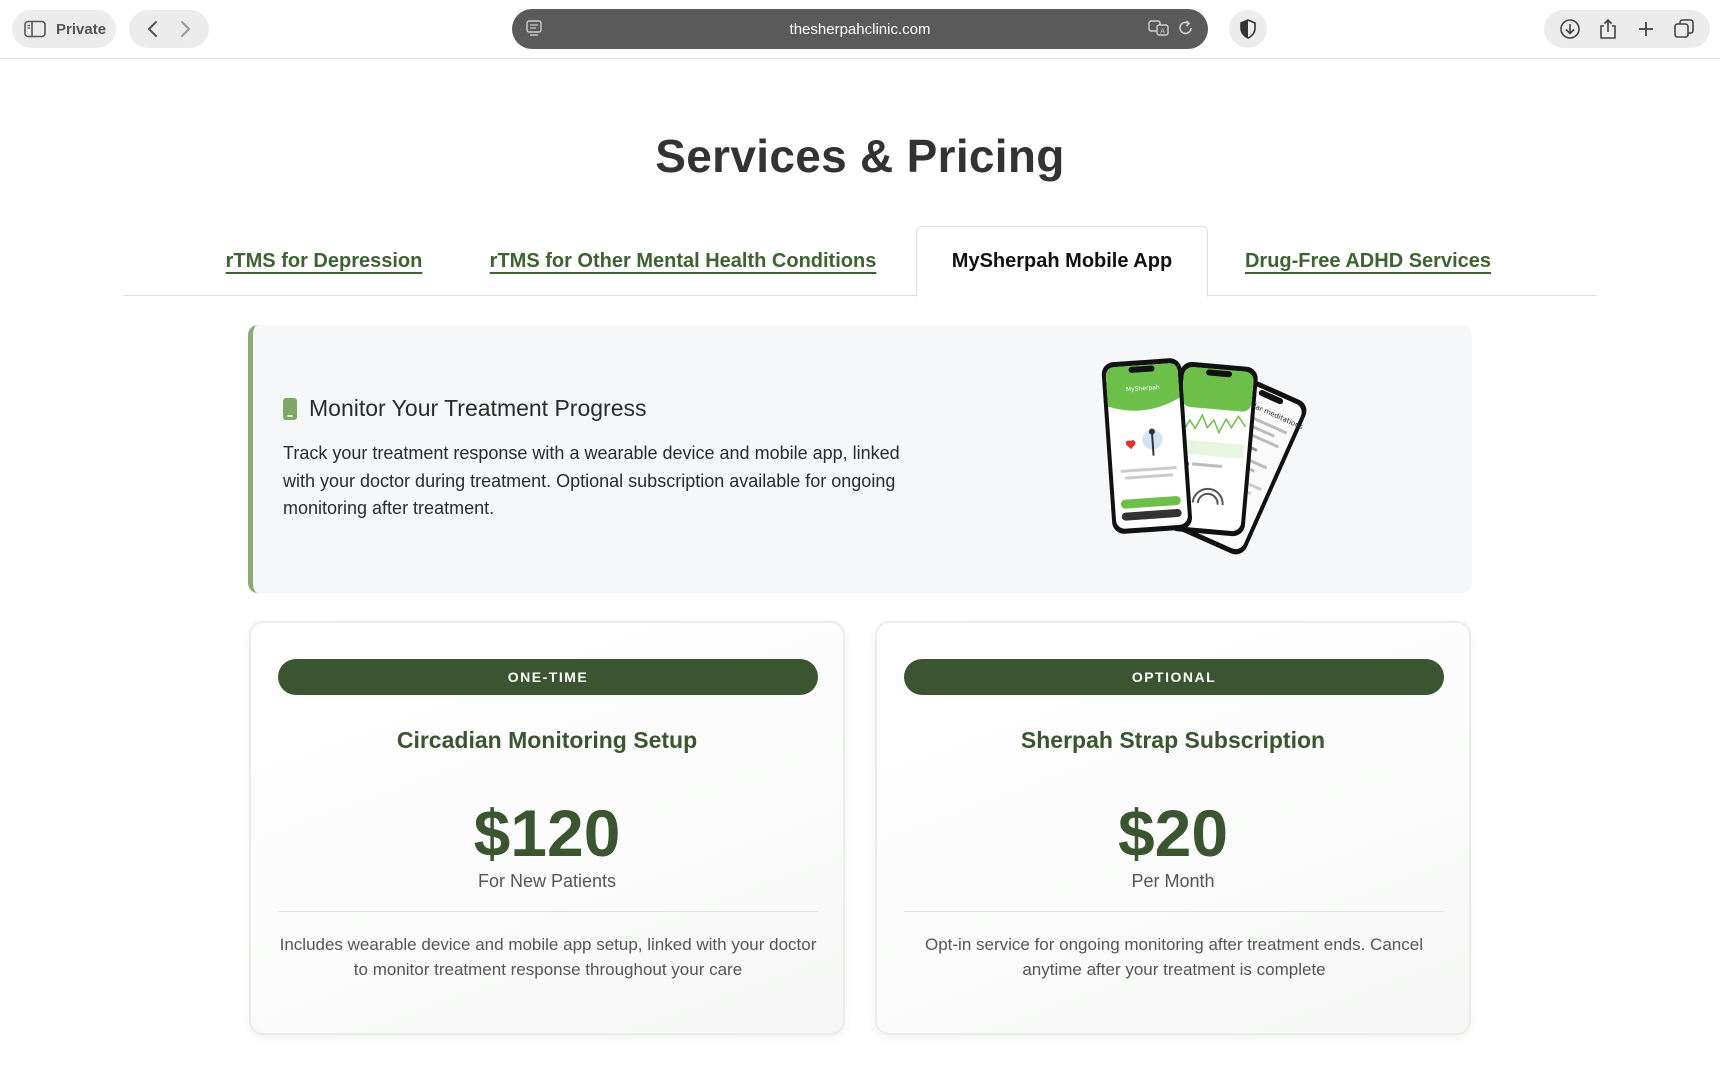 This screenshot has width=1720, height=1080. What do you see at coordinates (1684, 29) in the screenshot?
I see `tab-overview-icon` at bounding box center [1684, 29].